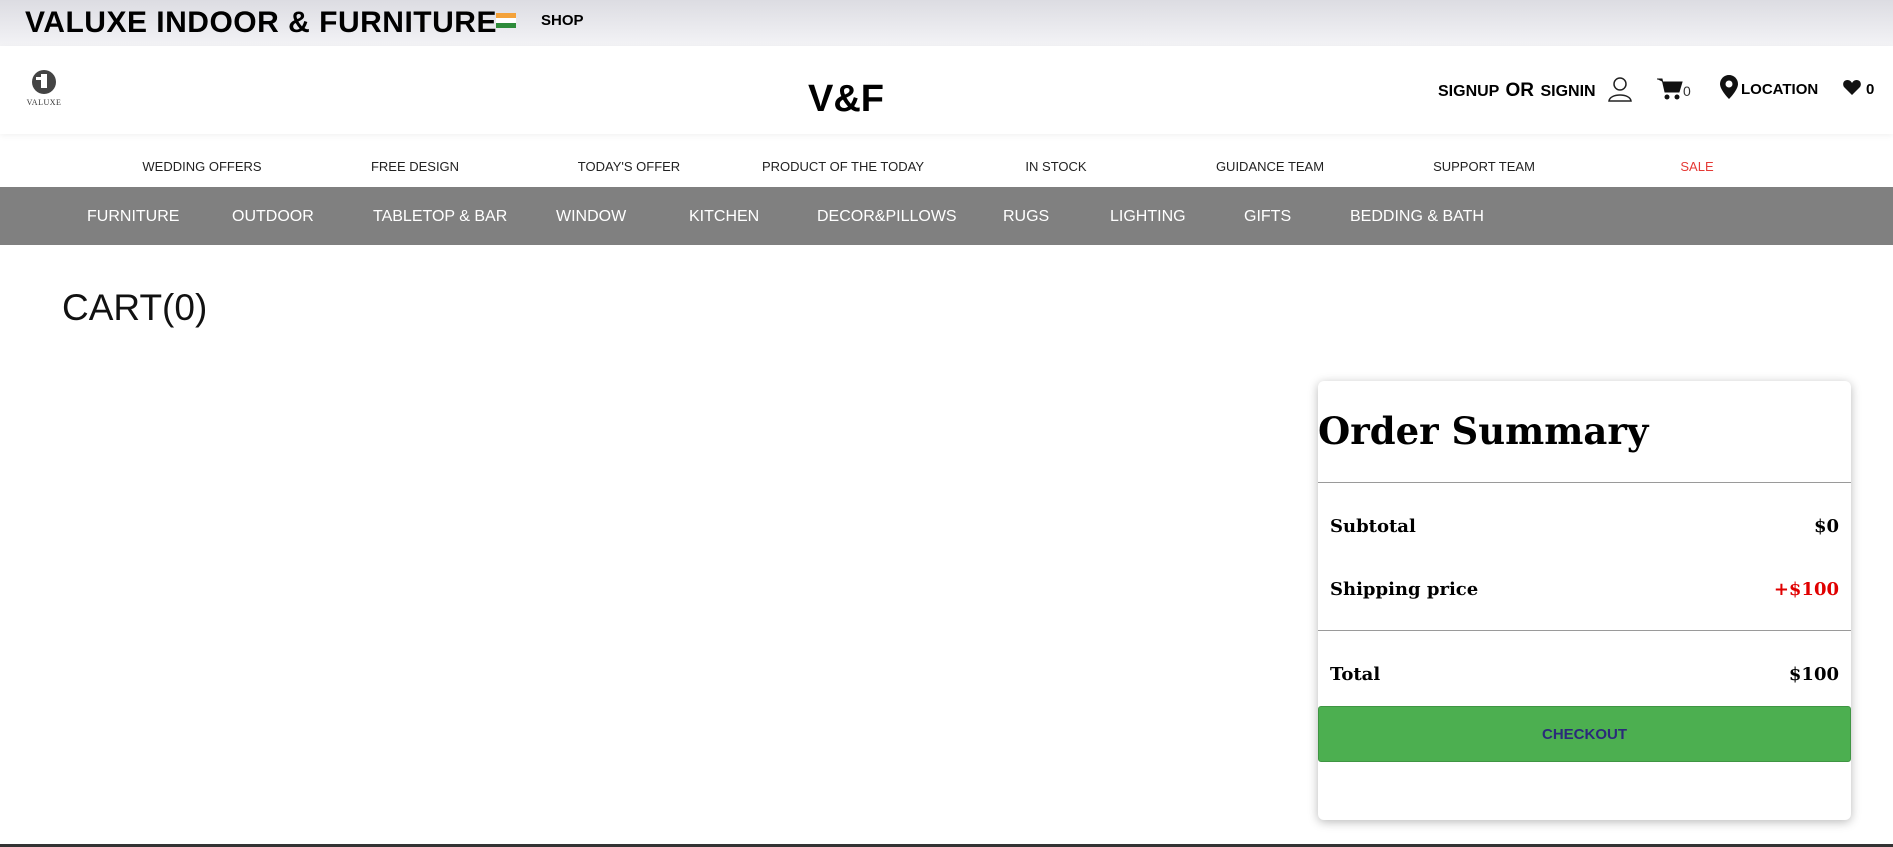 The width and height of the screenshot is (1893, 847). Describe the element at coordinates (629, 167) in the screenshot. I see `promo-item-todays-offer: TODAY'S OFFER` at that location.